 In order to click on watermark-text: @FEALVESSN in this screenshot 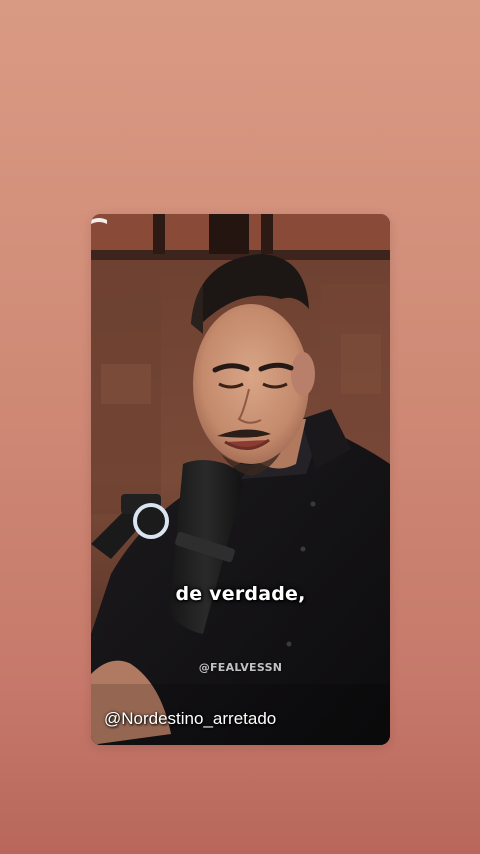, I will do `click(240, 667)`.